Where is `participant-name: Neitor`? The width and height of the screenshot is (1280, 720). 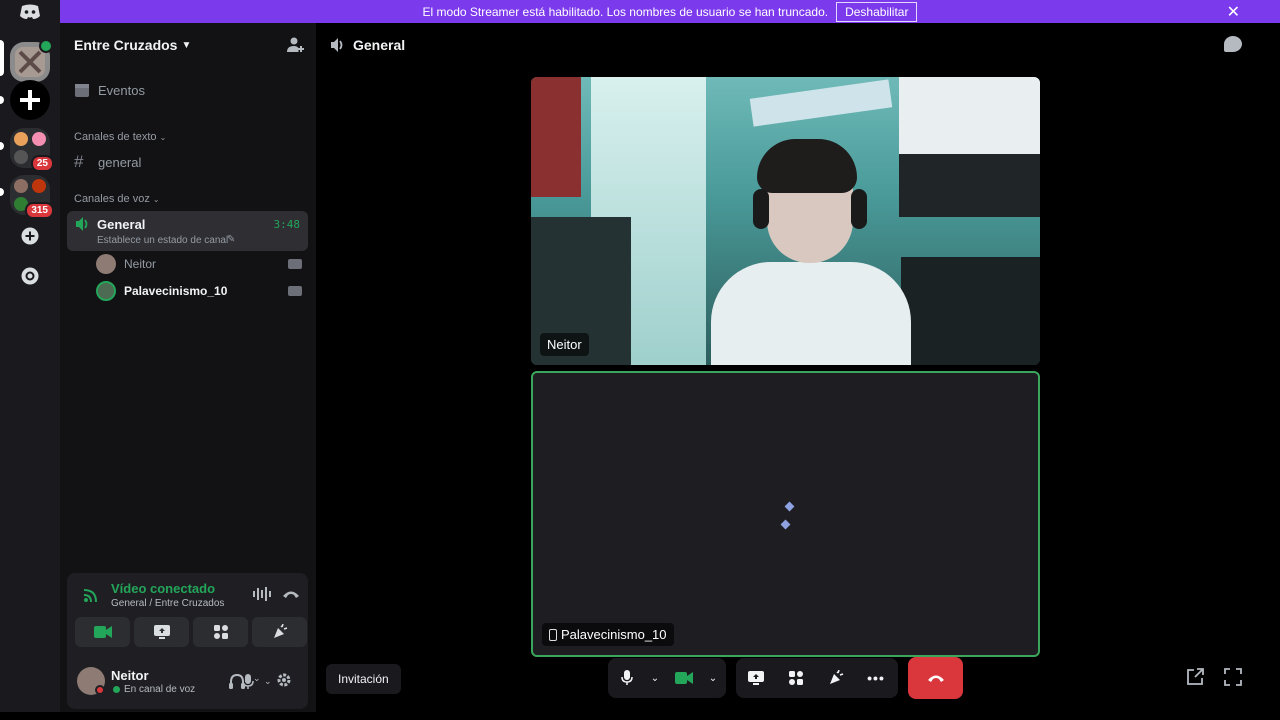
participant-name: Neitor is located at coordinates (564, 344).